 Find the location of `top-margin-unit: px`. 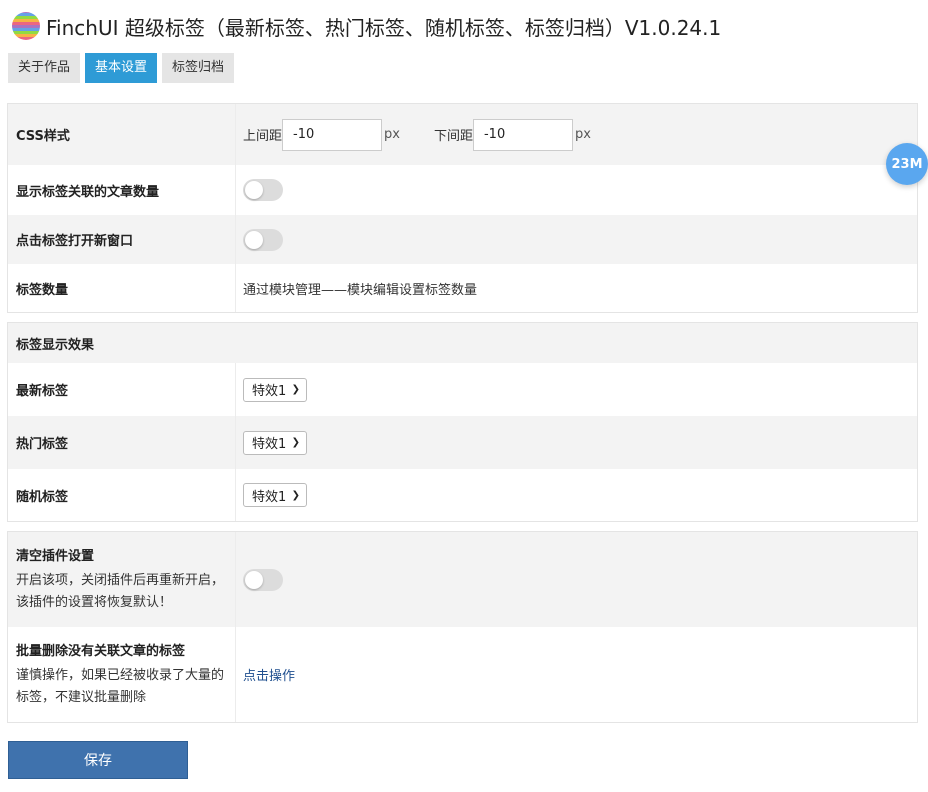

top-margin-unit: px is located at coordinates (392, 134).